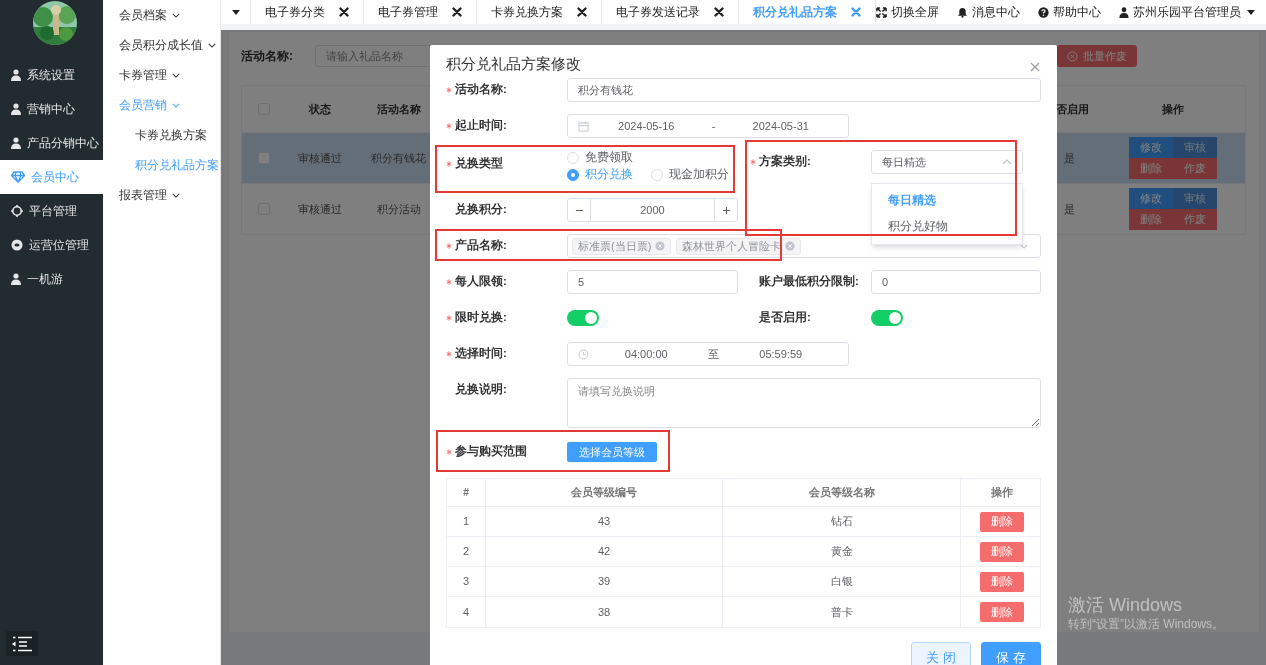 The height and width of the screenshot is (665, 1266). What do you see at coordinates (604, 612) in the screenshot?
I see `table-cell: 38` at bounding box center [604, 612].